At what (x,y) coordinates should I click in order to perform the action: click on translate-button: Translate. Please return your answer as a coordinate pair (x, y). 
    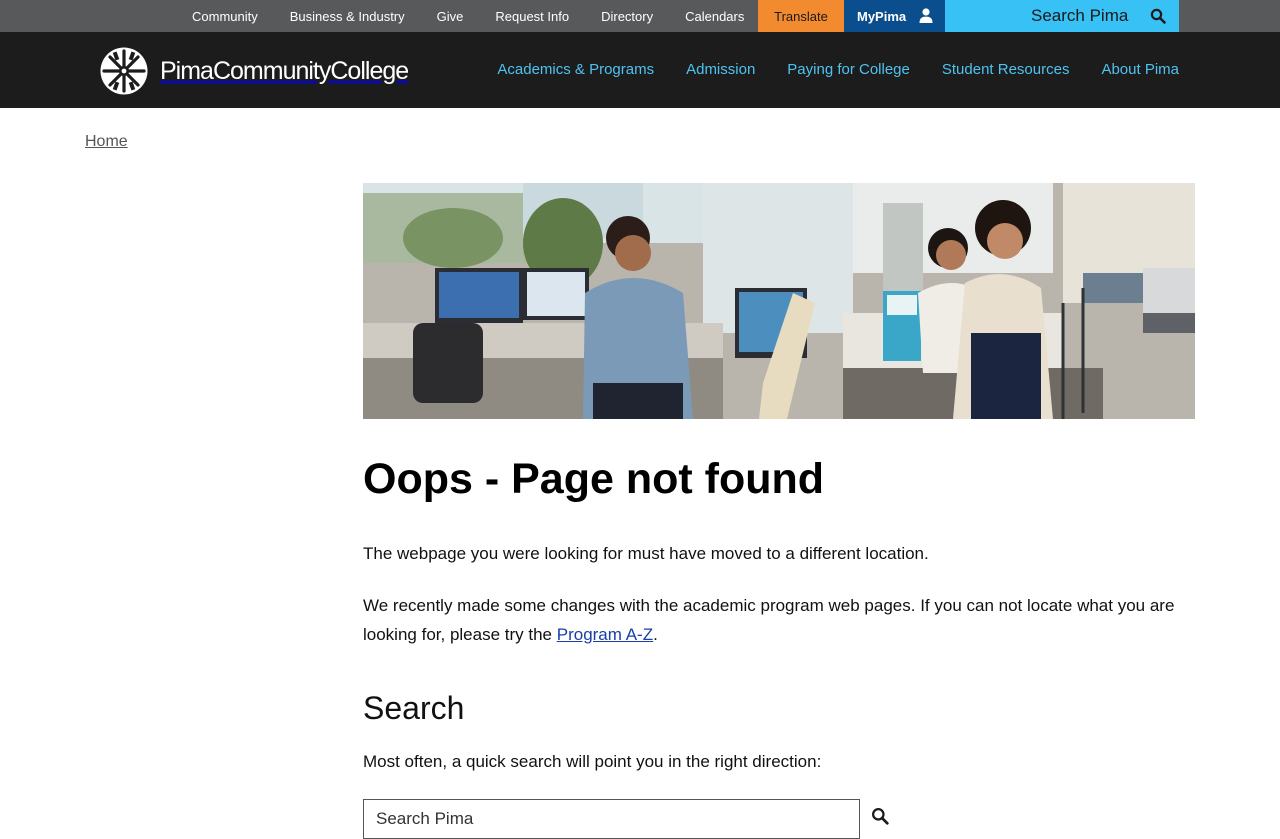
    Looking at the image, I should click on (801, 16).